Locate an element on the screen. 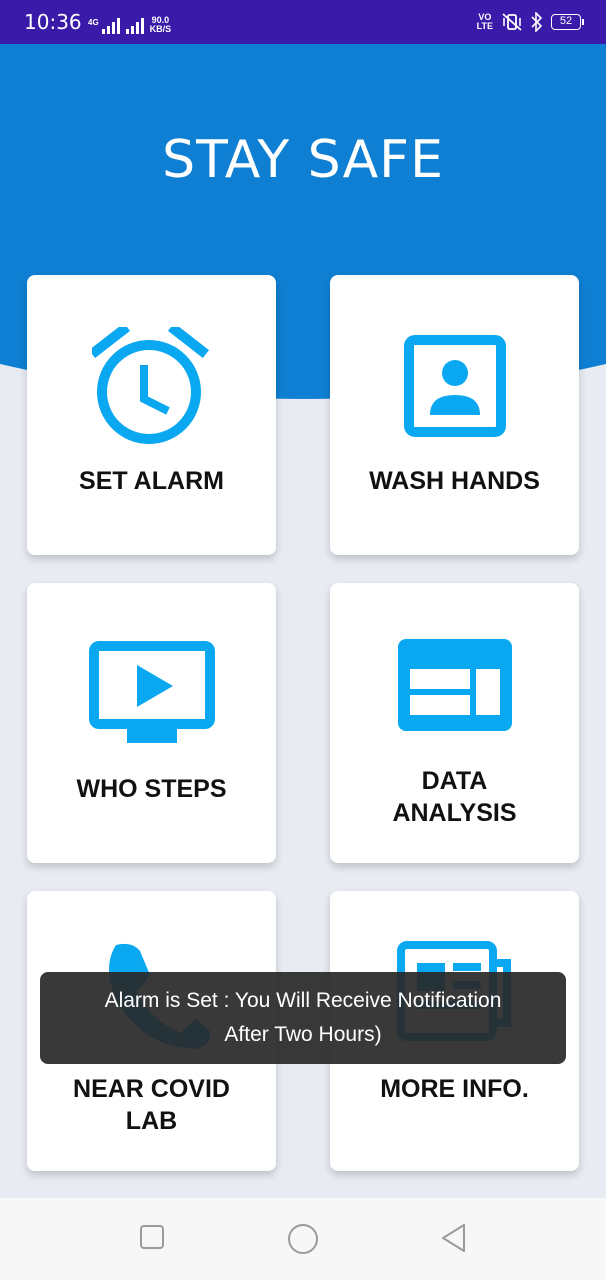  status-time: 10:36 is located at coordinates (53, 22).